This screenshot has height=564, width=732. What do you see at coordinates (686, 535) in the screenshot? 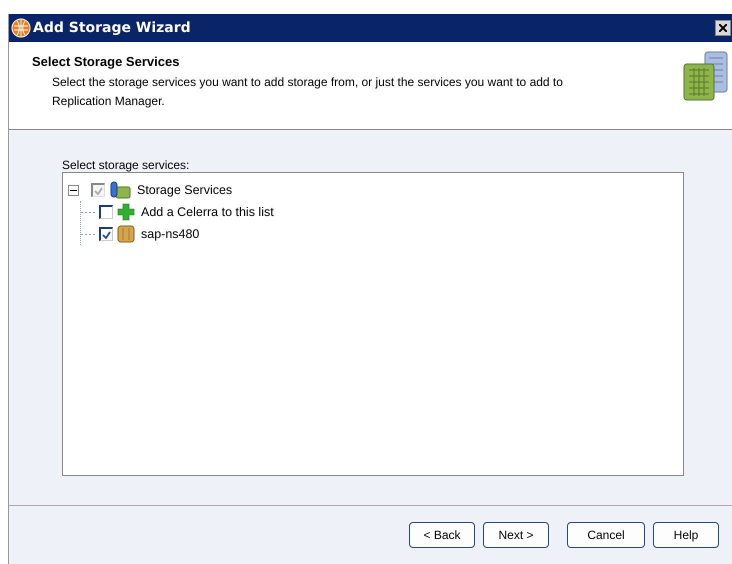
I see `wizard-button: Help` at bounding box center [686, 535].